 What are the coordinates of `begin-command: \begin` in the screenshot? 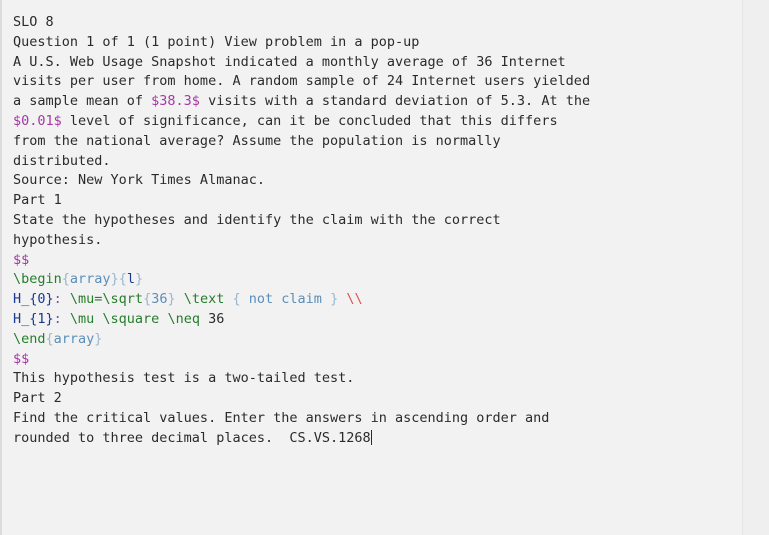 It's located at (37, 279).